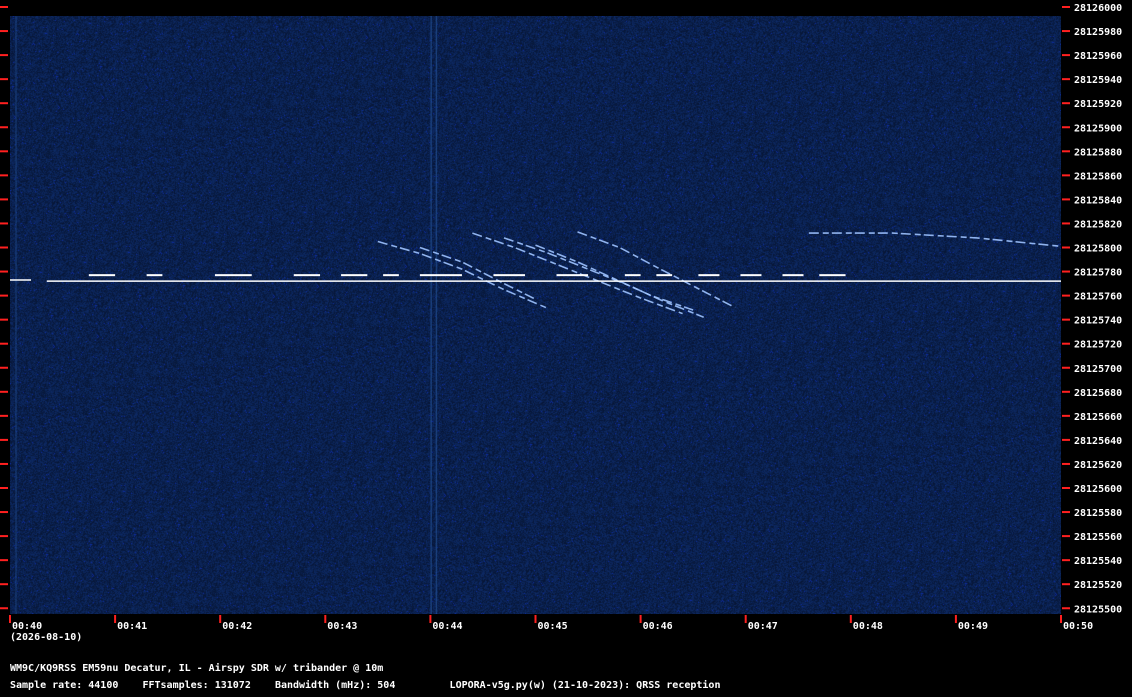 This screenshot has height=697, width=1132. What do you see at coordinates (1098, 80) in the screenshot?
I see `y-tick-label: 28125940` at bounding box center [1098, 80].